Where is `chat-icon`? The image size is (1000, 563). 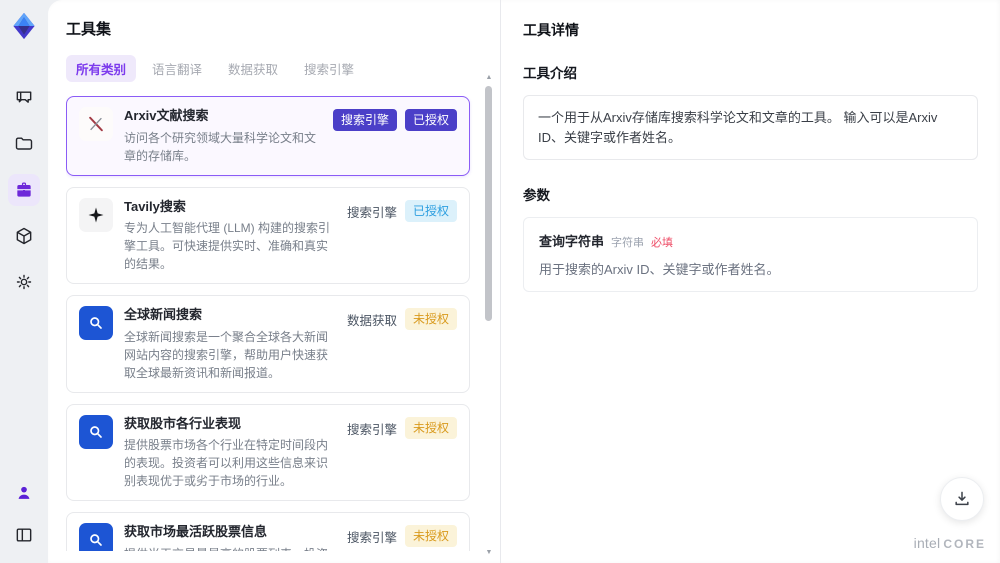 chat-icon is located at coordinates (24, 98).